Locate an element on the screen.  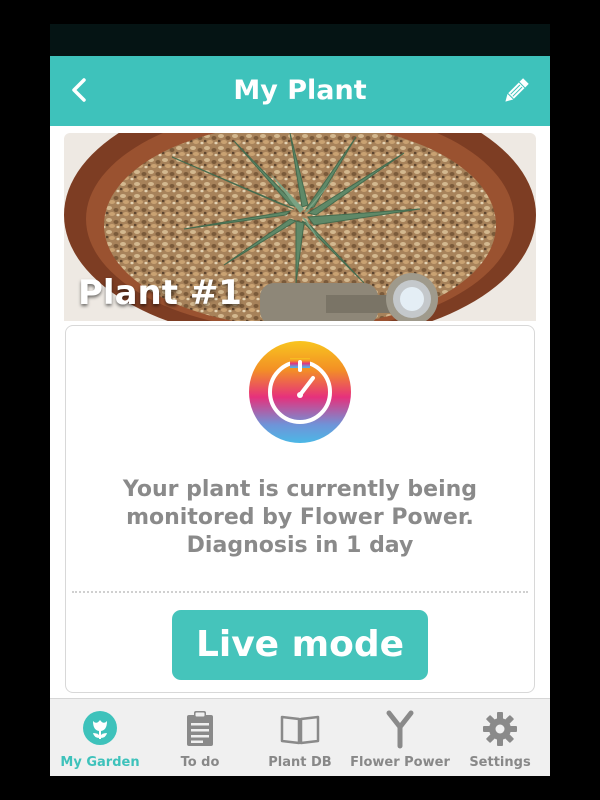
dotted-divider is located at coordinates (300, 592).